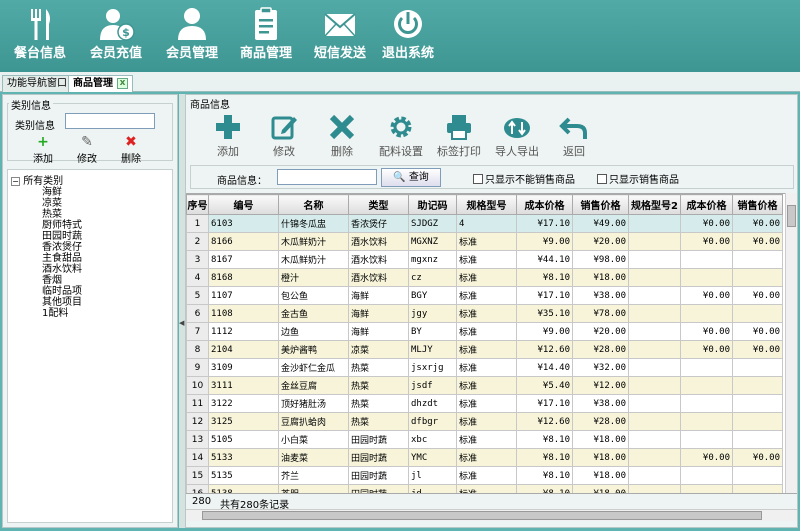 This screenshot has height=531, width=800. I want to click on power-icon, so click(408, 24).